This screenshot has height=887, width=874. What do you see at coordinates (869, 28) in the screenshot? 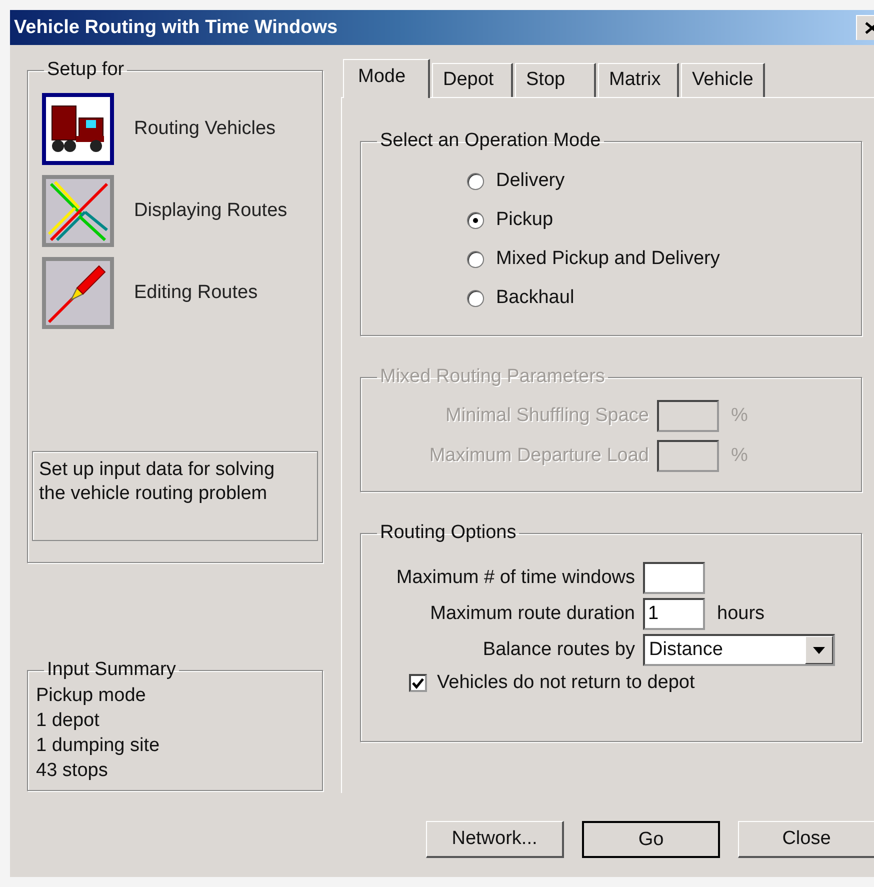
I see `close-icon` at bounding box center [869, 28].